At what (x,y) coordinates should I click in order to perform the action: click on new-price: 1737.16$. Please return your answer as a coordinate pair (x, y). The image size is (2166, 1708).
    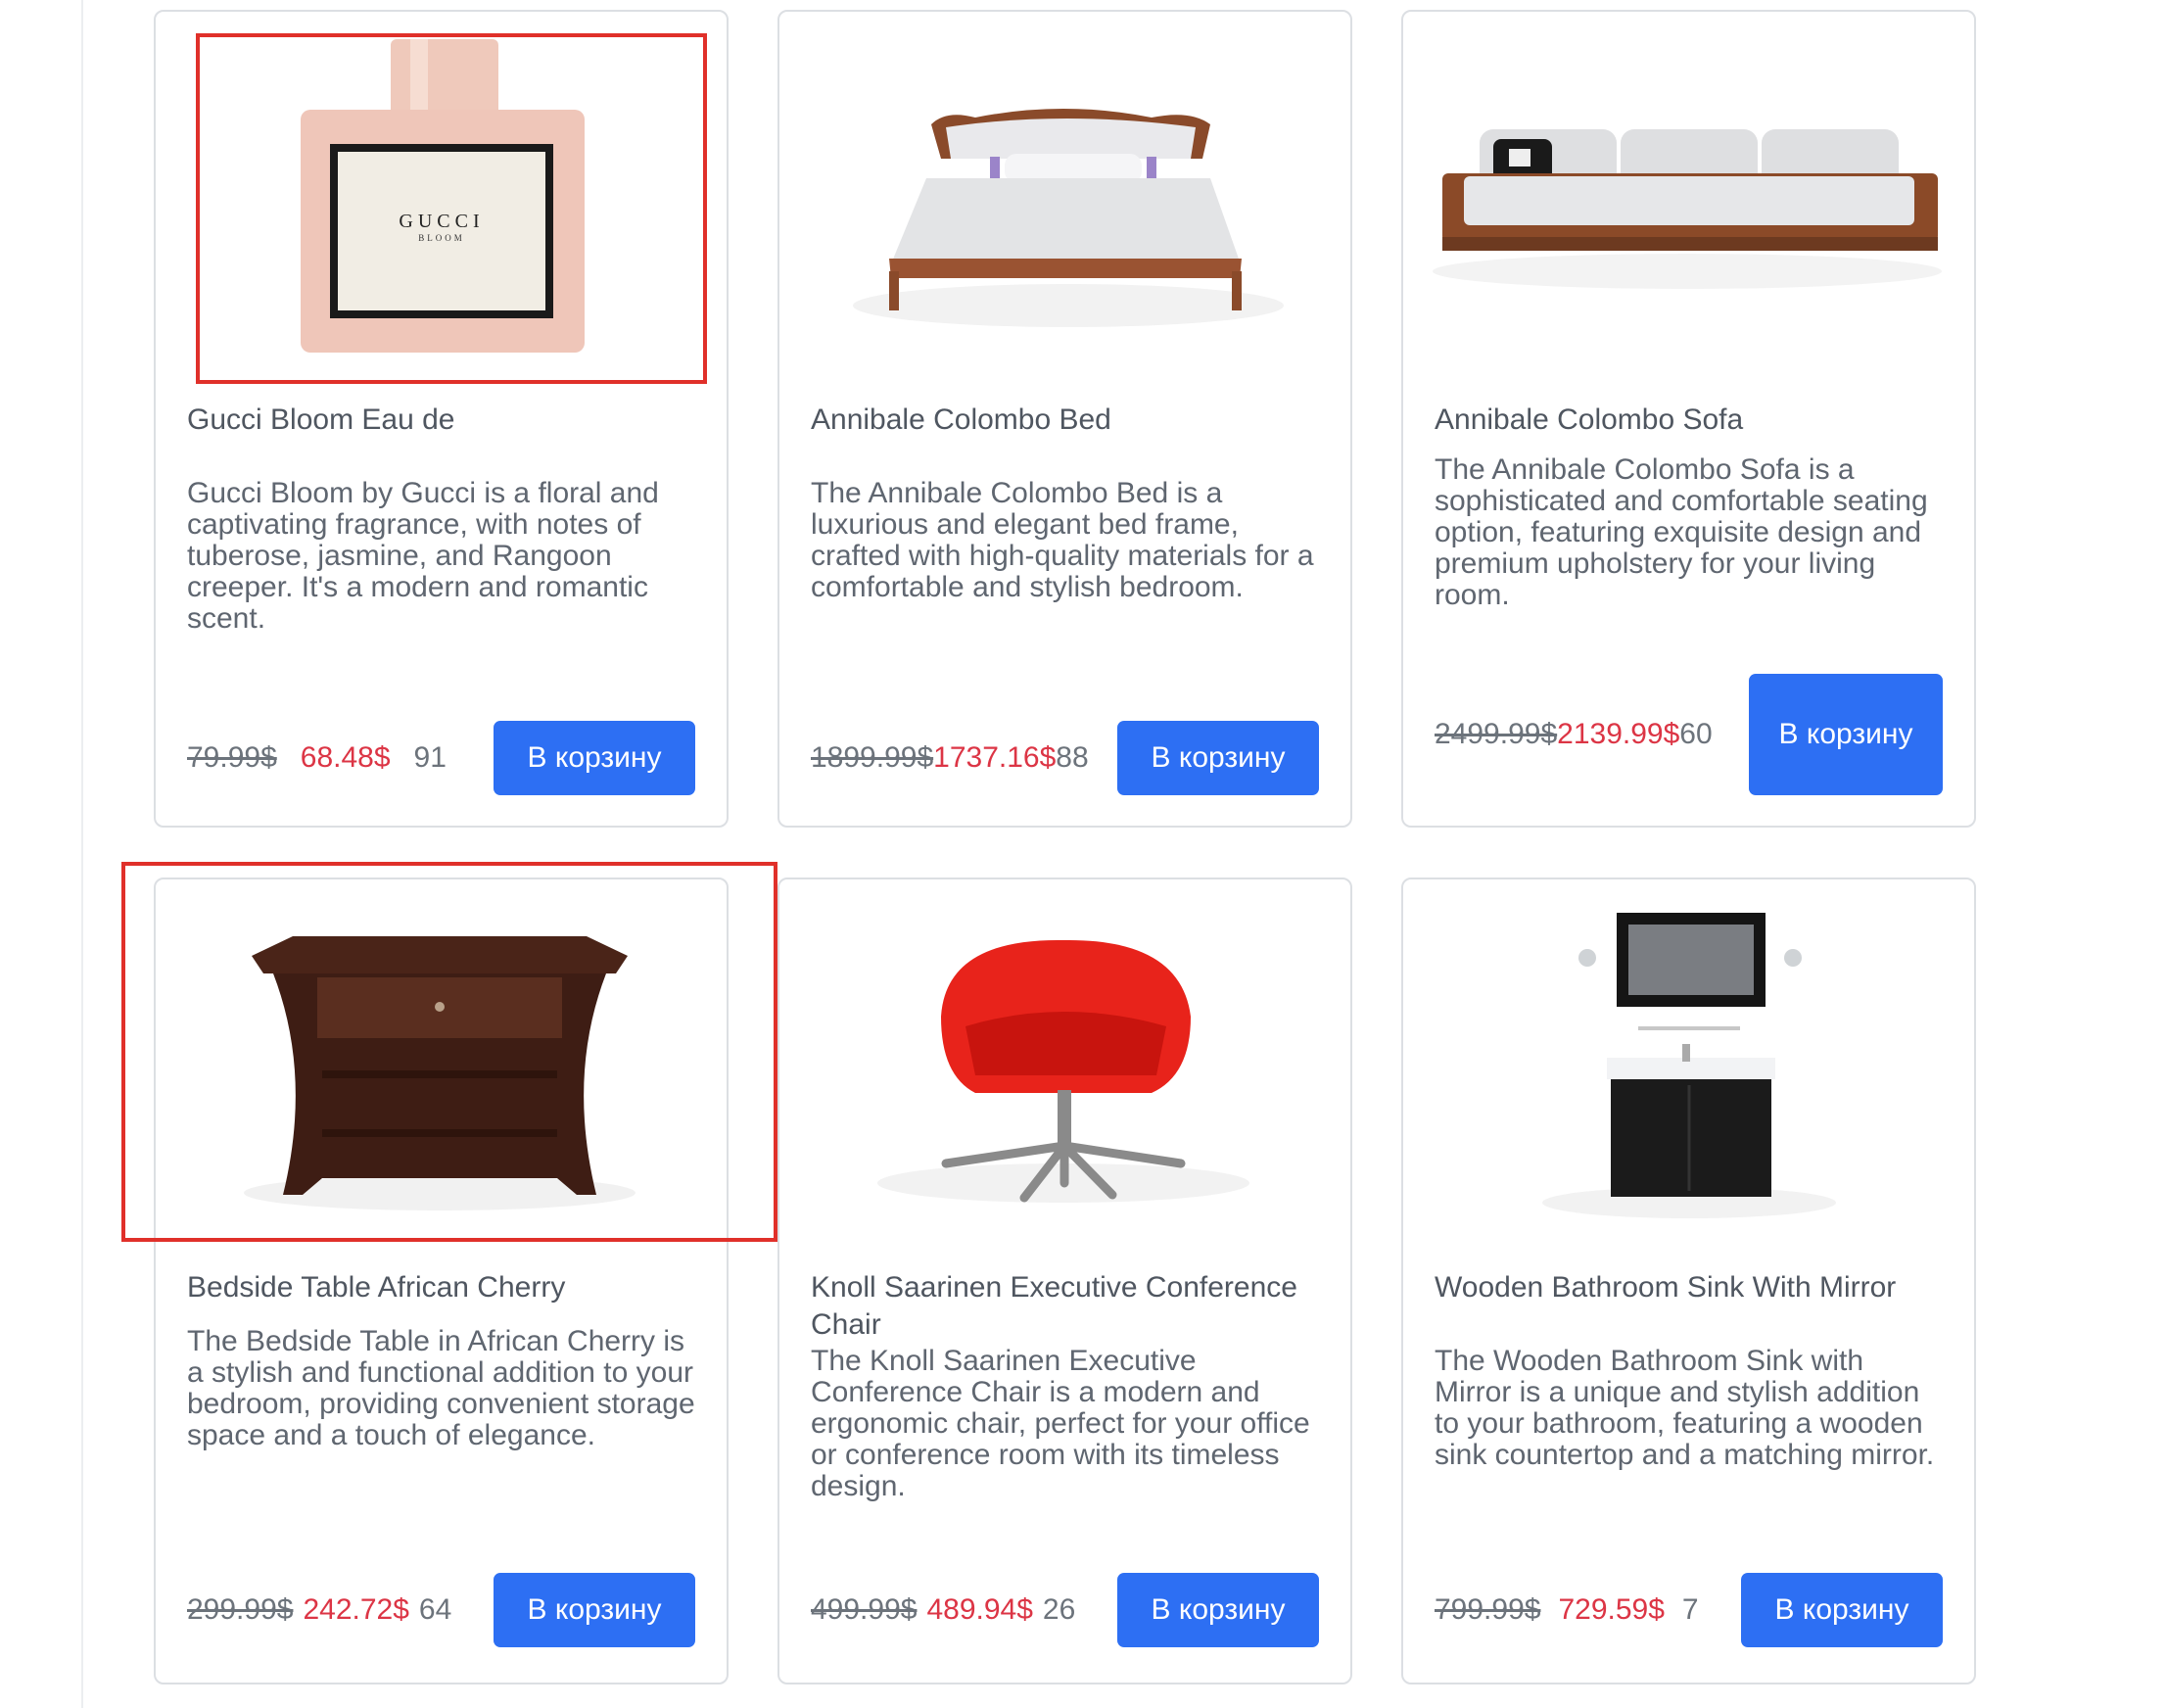
    Looking at the image, I should click on (995, 757).